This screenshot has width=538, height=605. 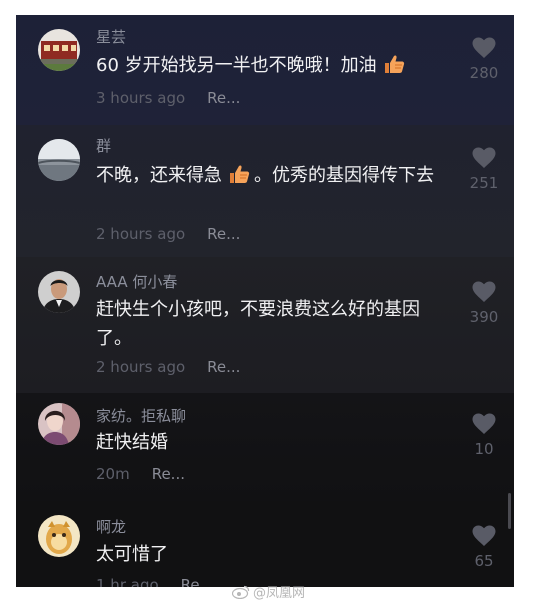 What do you see at coordinates (132, 442) in the screenshot?
I see `comment-text: 赶快结婚` at bounding box center [132, 442].